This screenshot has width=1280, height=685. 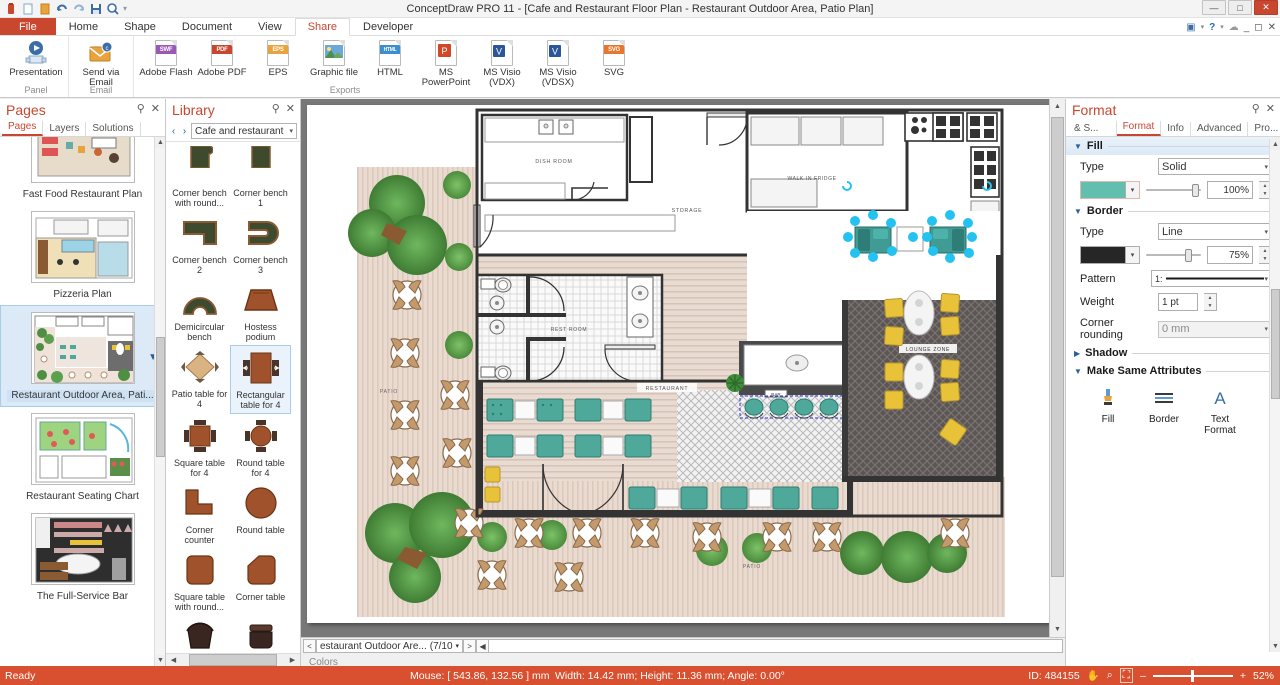 I want to click on library-shape-round-table: Round table, so click(x=260, y=514).